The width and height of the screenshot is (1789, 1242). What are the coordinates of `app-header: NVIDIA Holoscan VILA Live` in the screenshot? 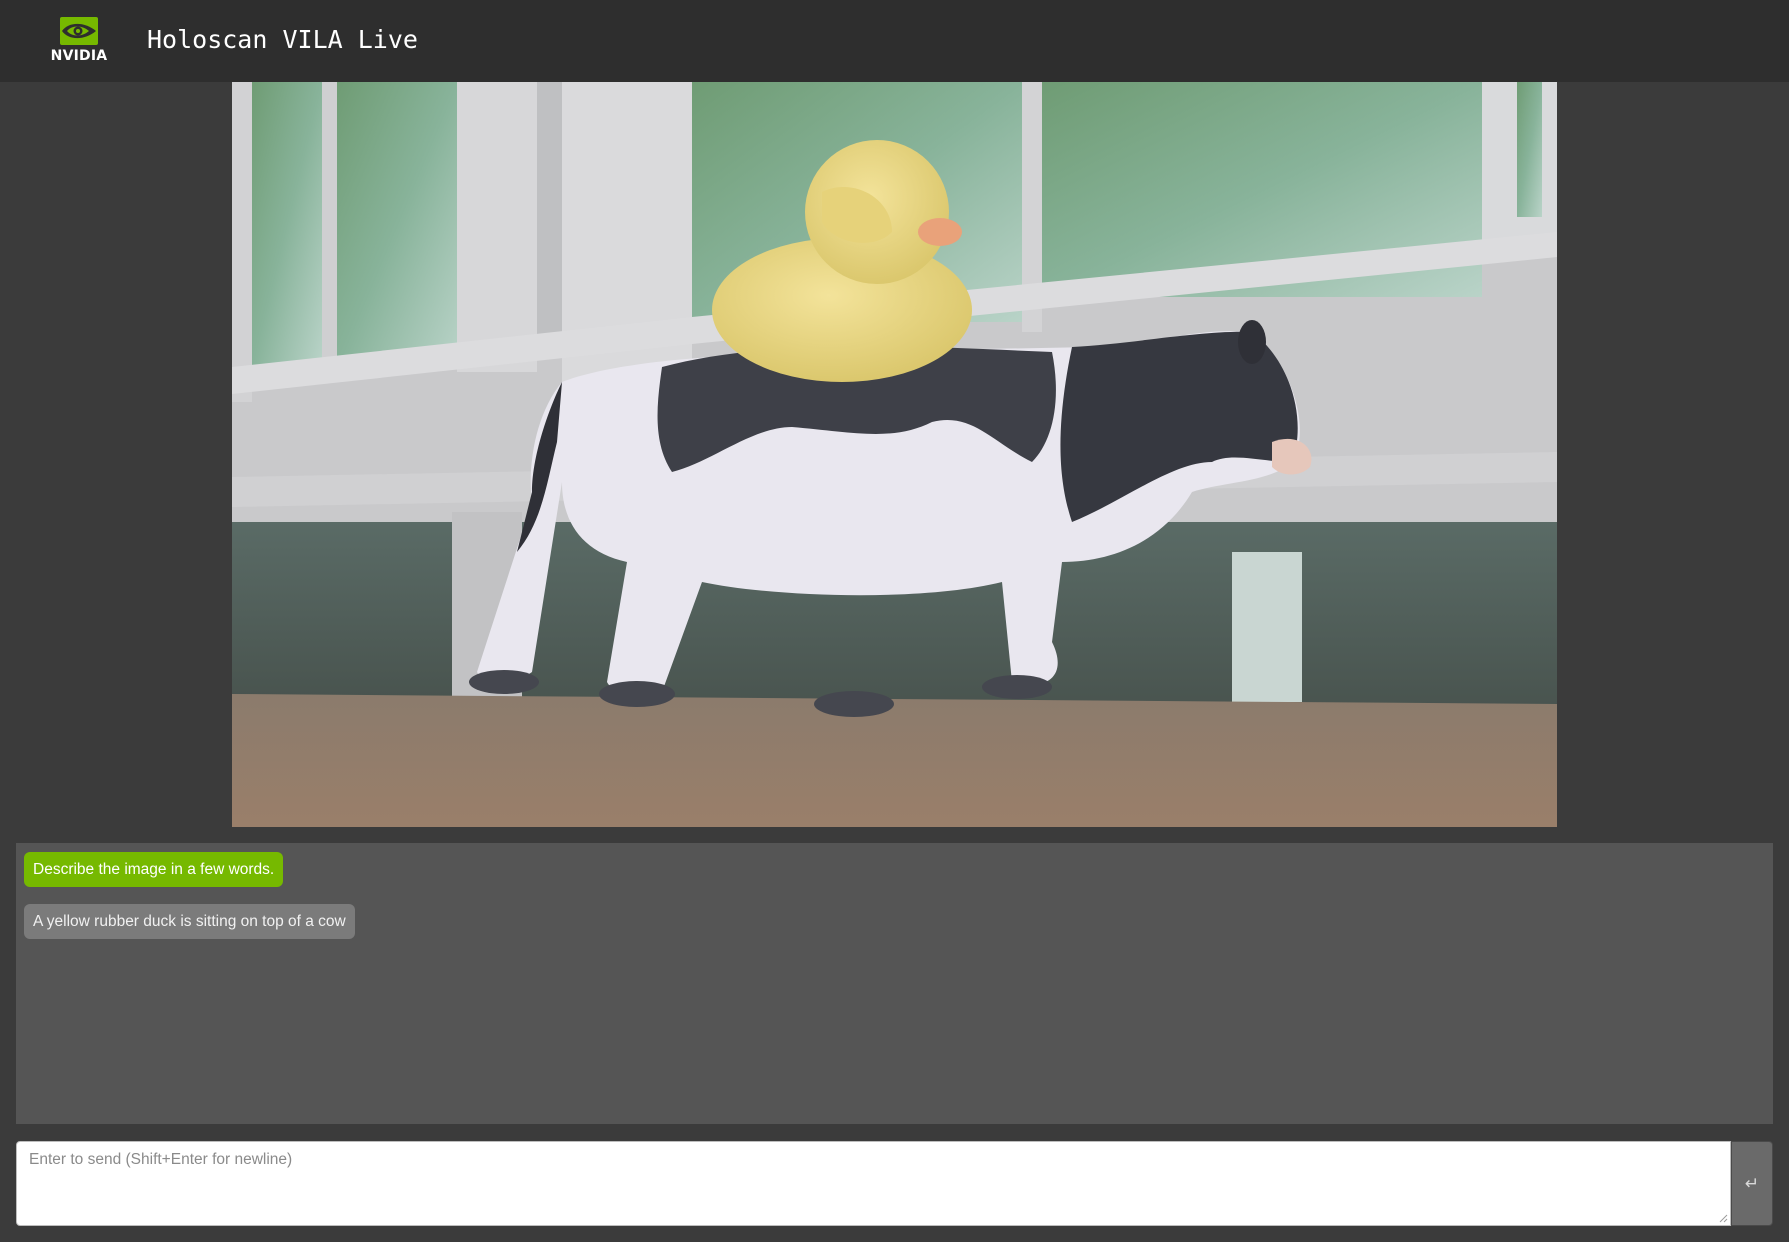 It's located at (894, 41).